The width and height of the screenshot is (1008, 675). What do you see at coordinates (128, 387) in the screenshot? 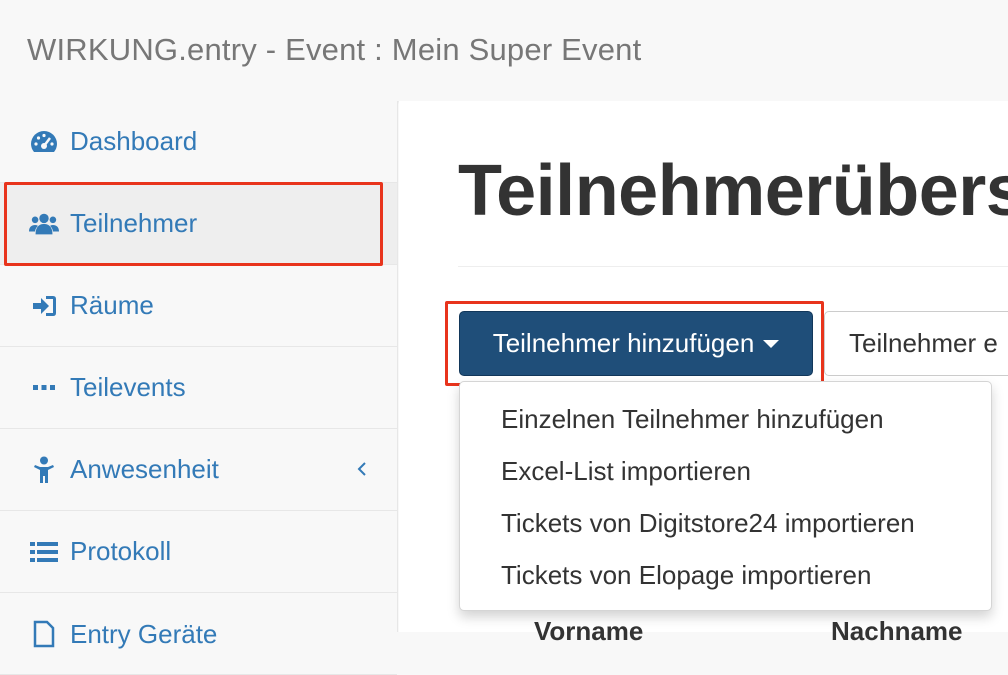
I see `sidebar-item-label: Teilevents` at bounding box center [128, 387].